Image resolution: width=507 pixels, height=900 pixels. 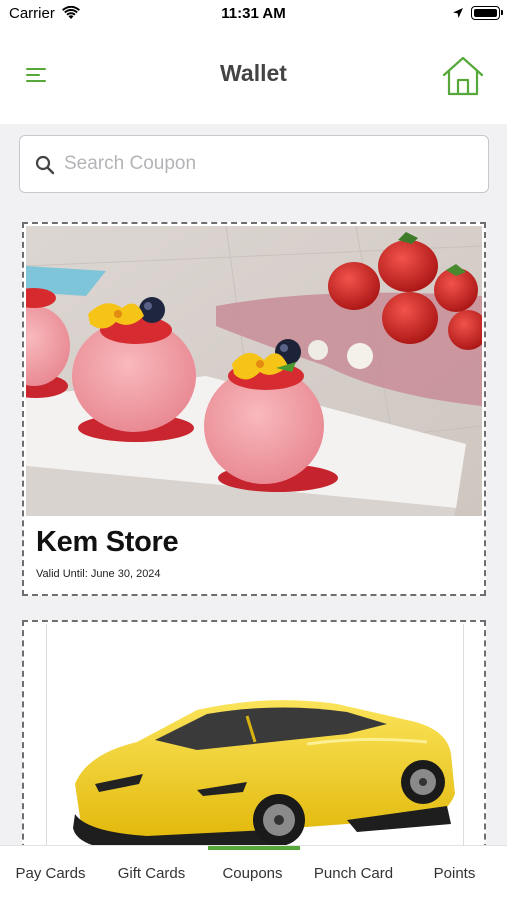 I want to click on status-bar: Carrier 11:31 AM, so click(x=253, y=15).